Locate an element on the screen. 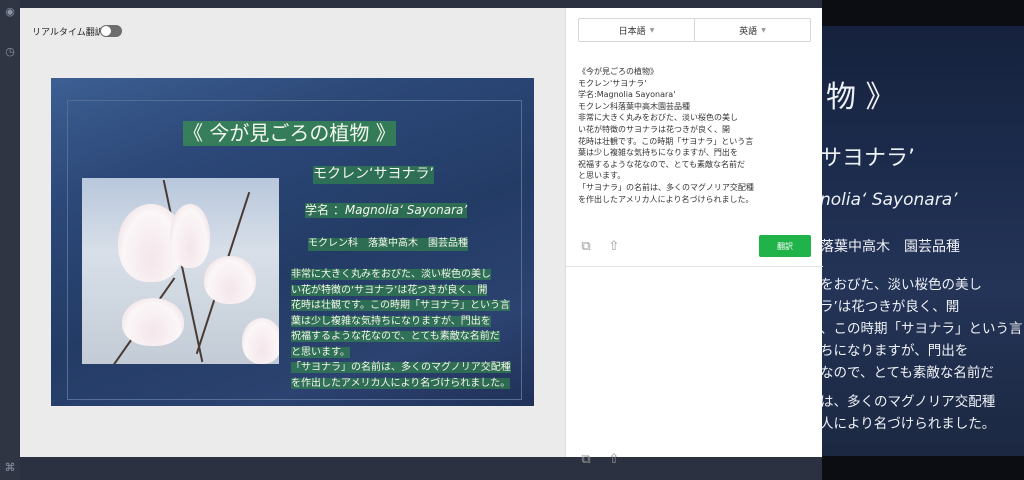  overlay-body-line: 非常に大きく丸みをおびた、淡い桜色の美し is located at coordinates (391, 274).